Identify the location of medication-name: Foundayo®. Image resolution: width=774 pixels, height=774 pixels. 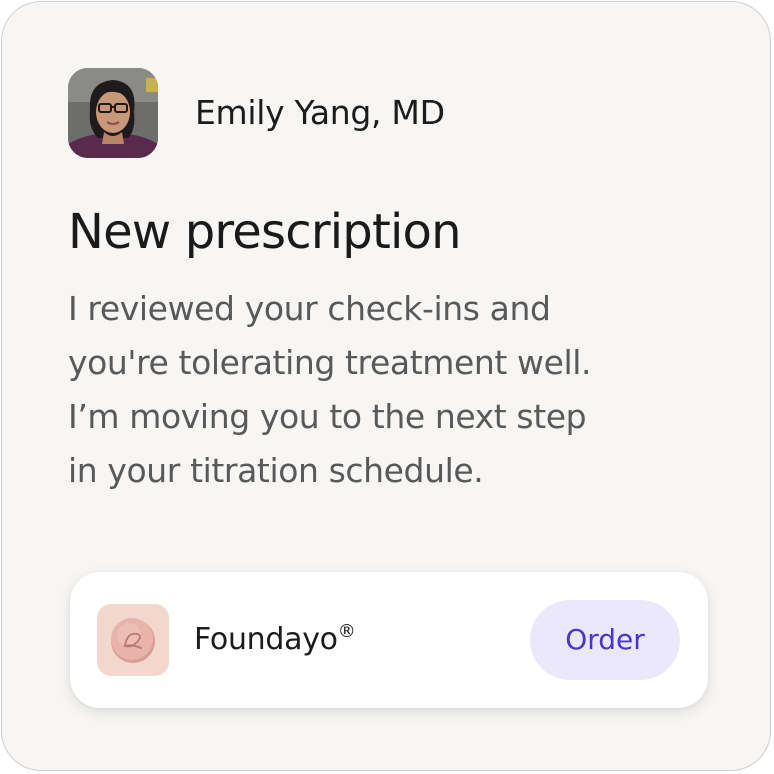
(275, 640).